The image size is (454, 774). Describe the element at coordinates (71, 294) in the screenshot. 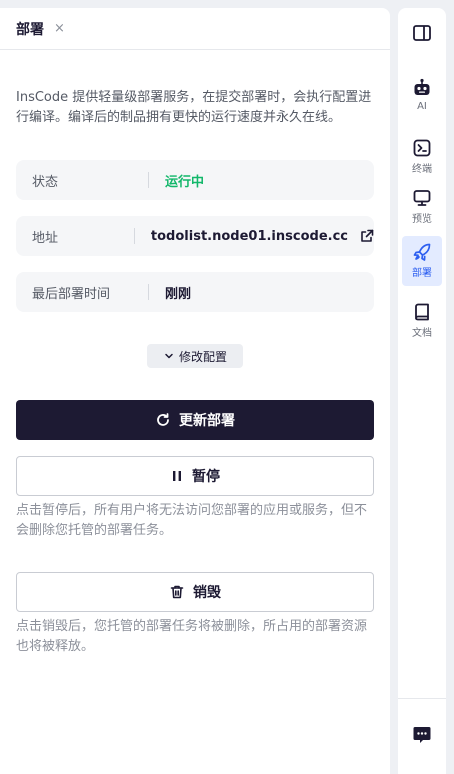

I see `last-deploy-label: 最后部署时间` at that location.